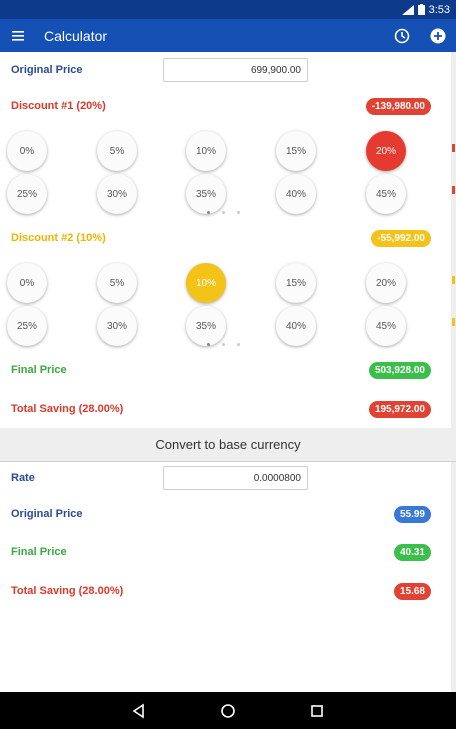 The image size is (456, 729). I want to click on discount1-label: Discount #1 (20%), so click(58, 106).